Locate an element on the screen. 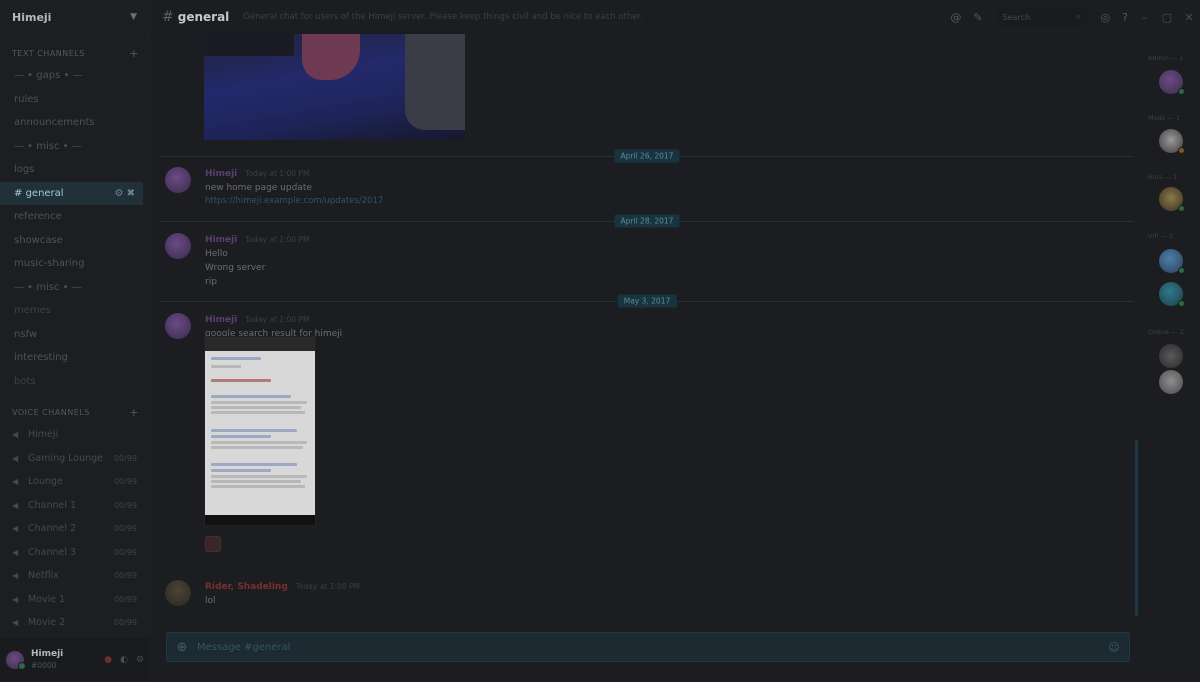 The width and height of the screenshot is (1200, 682). voice-channel-item: ◀ Netflix 00/99 is located at coordinates (74, 576).